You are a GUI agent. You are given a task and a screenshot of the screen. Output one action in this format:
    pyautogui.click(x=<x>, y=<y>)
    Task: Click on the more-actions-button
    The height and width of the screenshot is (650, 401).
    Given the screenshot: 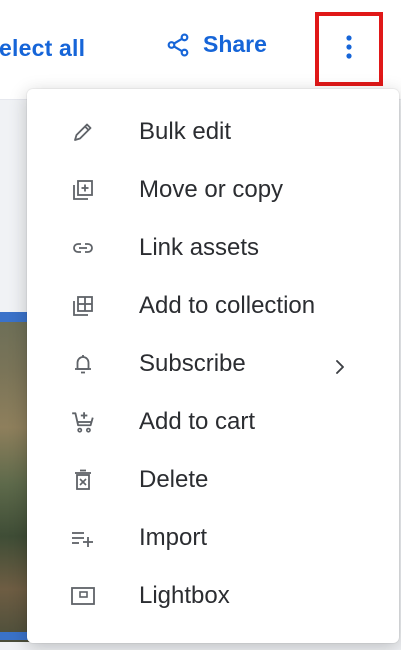 What is the action you would take?
    pyautogui.click(x=349, y=49)
    